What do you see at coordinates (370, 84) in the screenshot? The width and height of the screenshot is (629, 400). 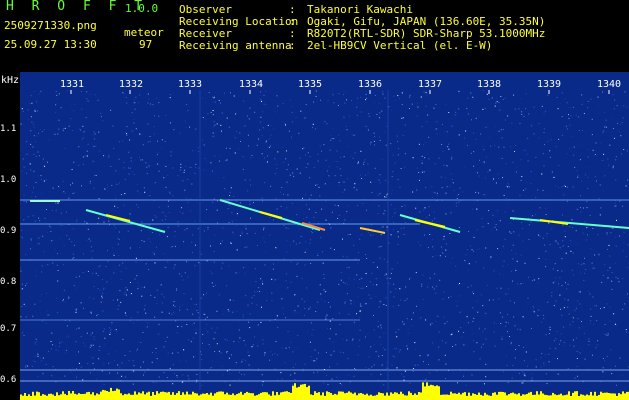 I see `time-tick-label: 1336` at bounding box center [370, 84].